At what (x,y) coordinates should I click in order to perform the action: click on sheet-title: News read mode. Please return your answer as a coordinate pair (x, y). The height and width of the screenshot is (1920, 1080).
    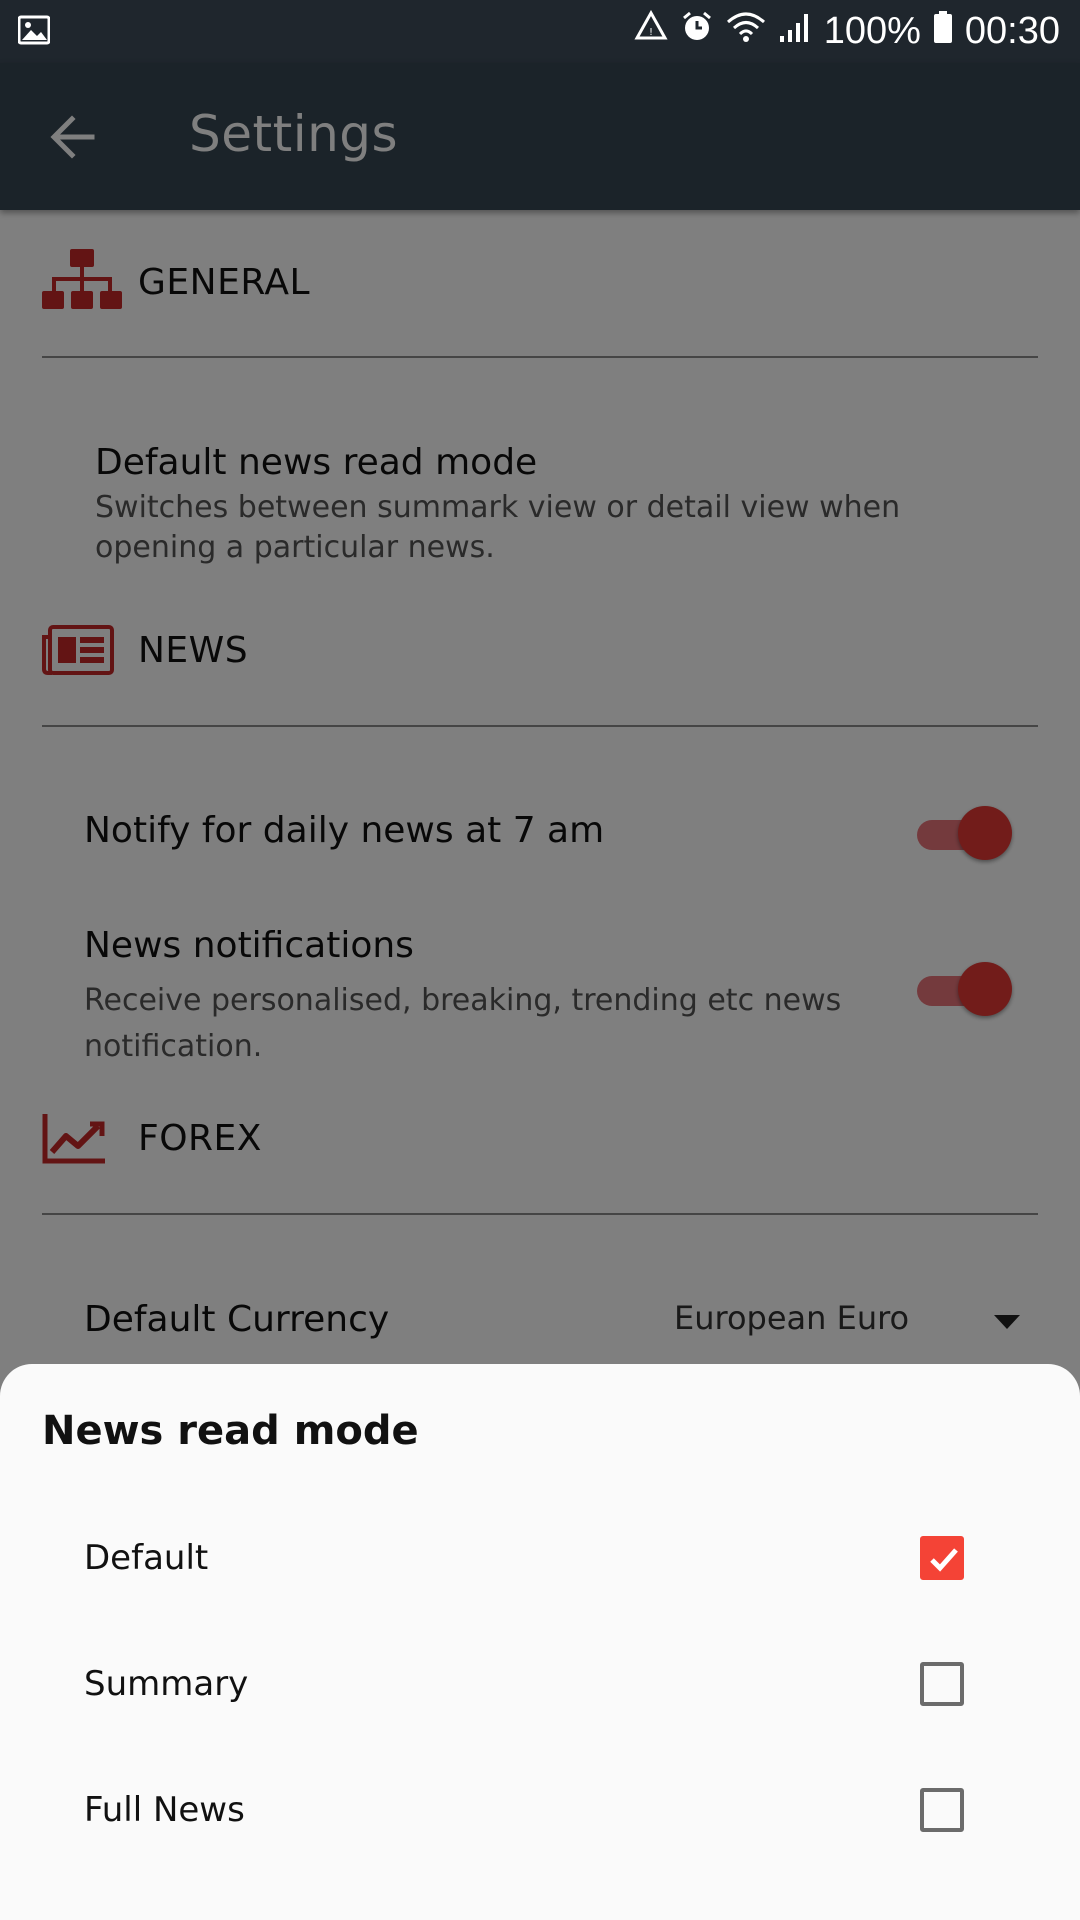
    Looking at the image, I should click on (230, 1431).